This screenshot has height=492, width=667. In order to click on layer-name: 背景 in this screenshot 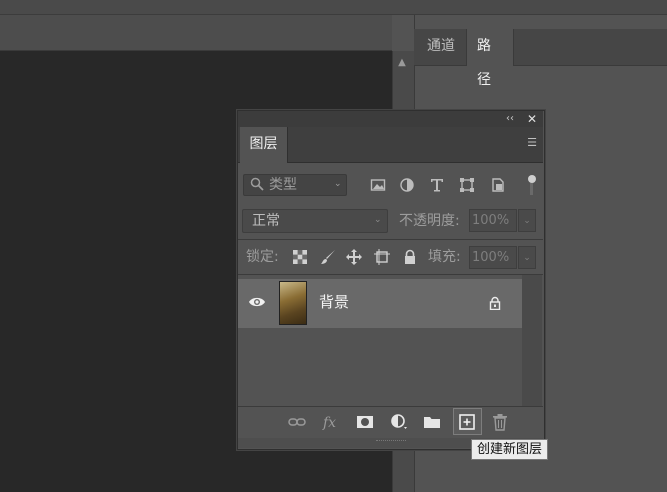, I will do `click(334, 302)`.